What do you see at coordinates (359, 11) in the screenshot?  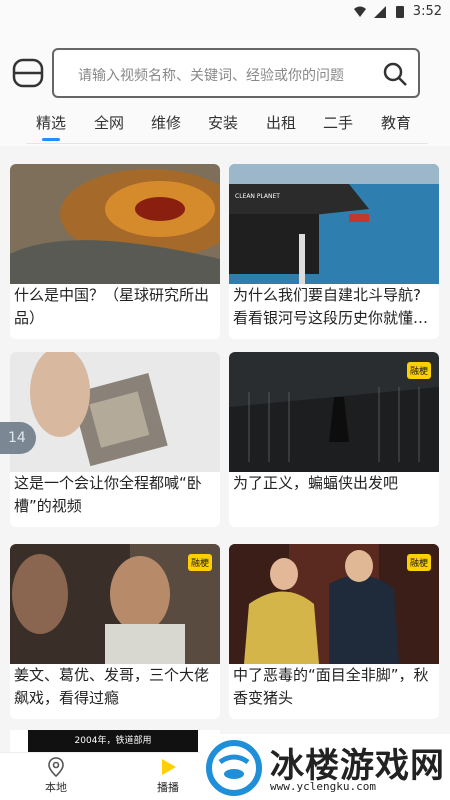 I see `wifi-icon` at bounding box center [359, 11].